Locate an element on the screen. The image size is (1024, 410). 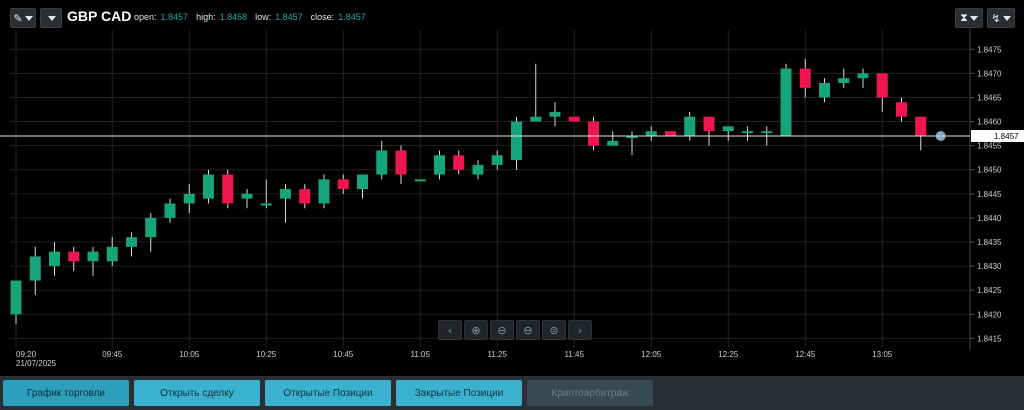
low-value: 1.8457 is located at coordinates (289, 17).